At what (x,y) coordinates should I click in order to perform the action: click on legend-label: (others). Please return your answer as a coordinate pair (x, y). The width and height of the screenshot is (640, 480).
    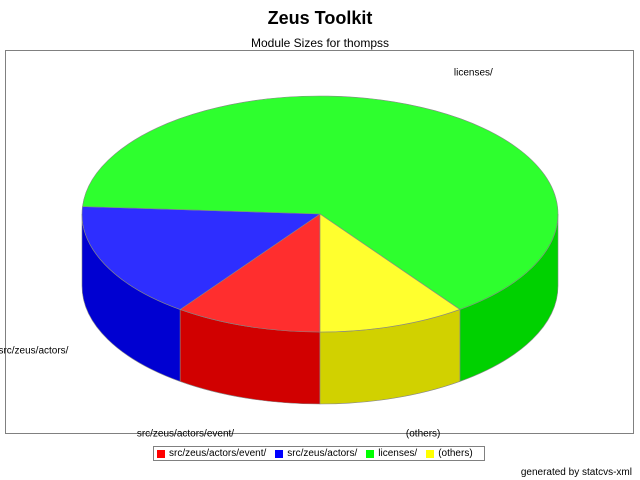
    Looking at the image, I should click on (455, 453).